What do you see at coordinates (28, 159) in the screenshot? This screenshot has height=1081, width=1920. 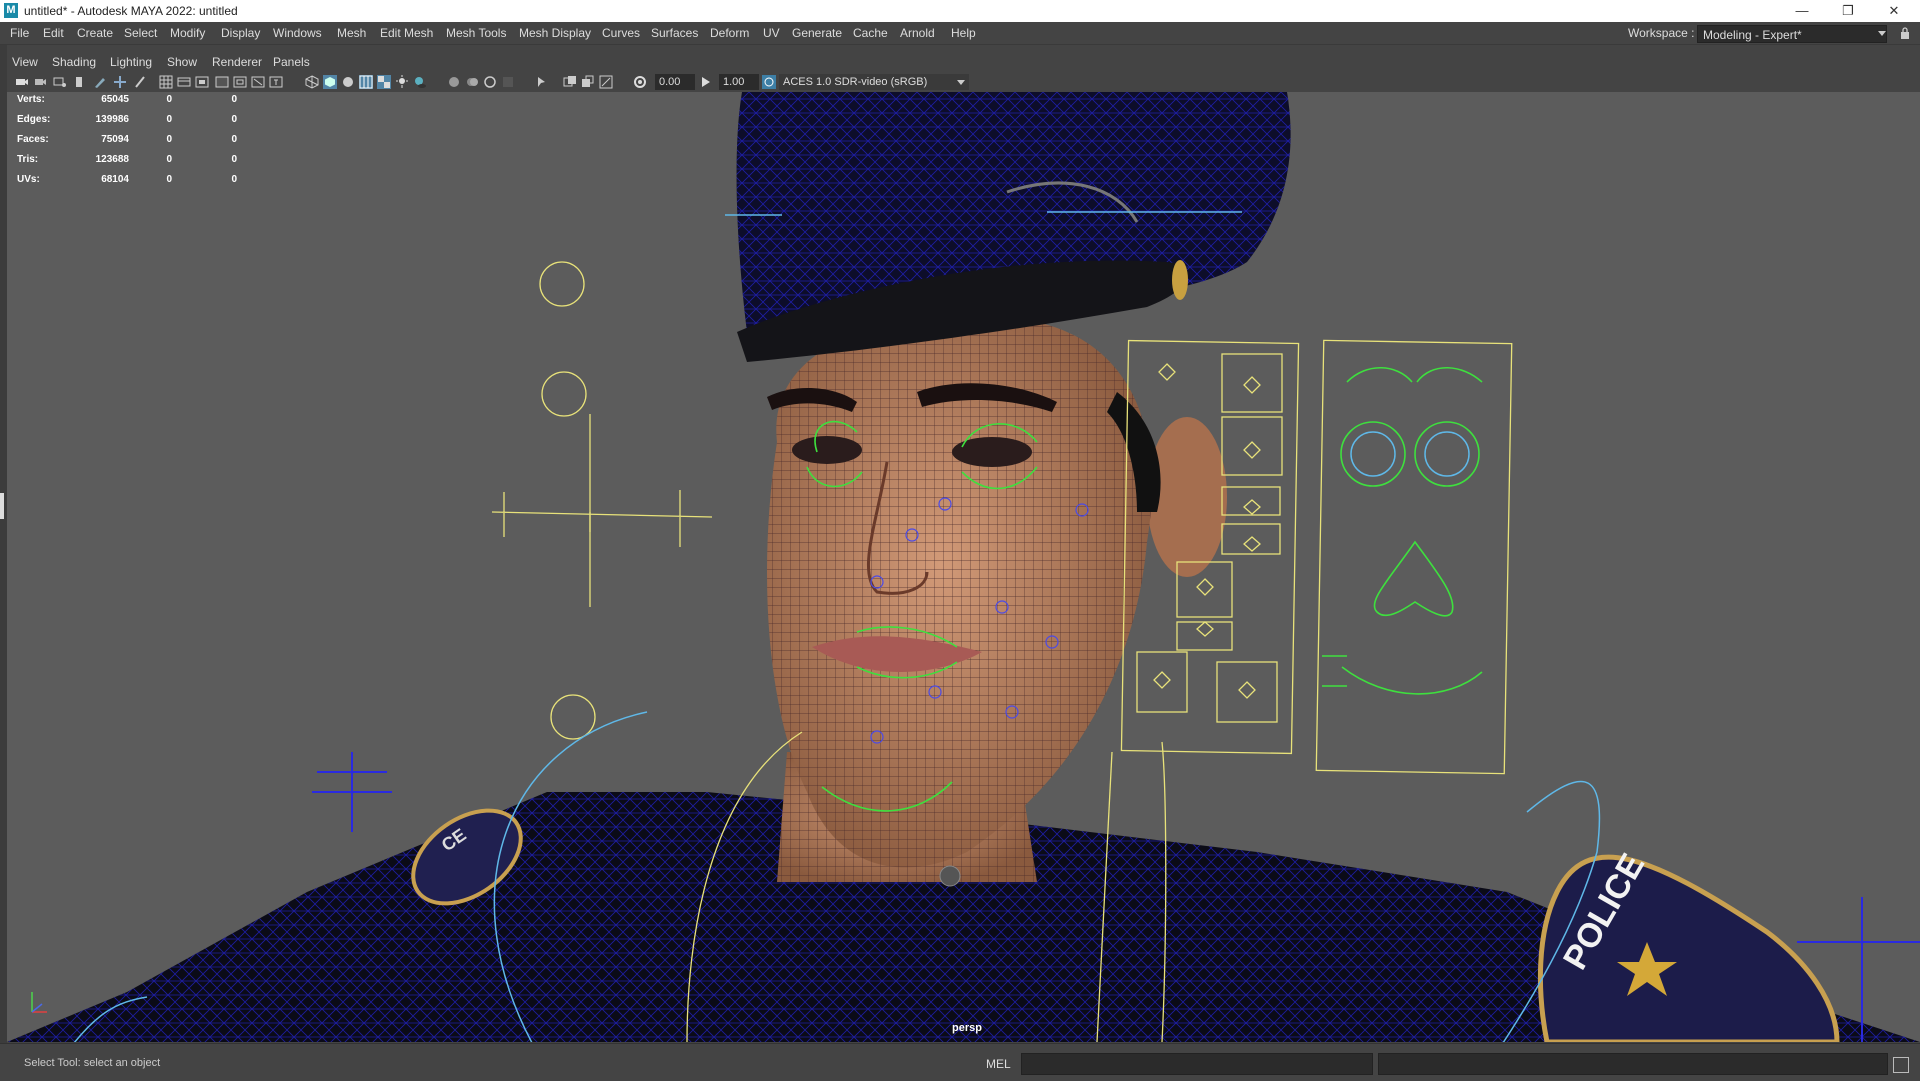 I see `hud-label: Tris:` at bounding box center [28, 159].